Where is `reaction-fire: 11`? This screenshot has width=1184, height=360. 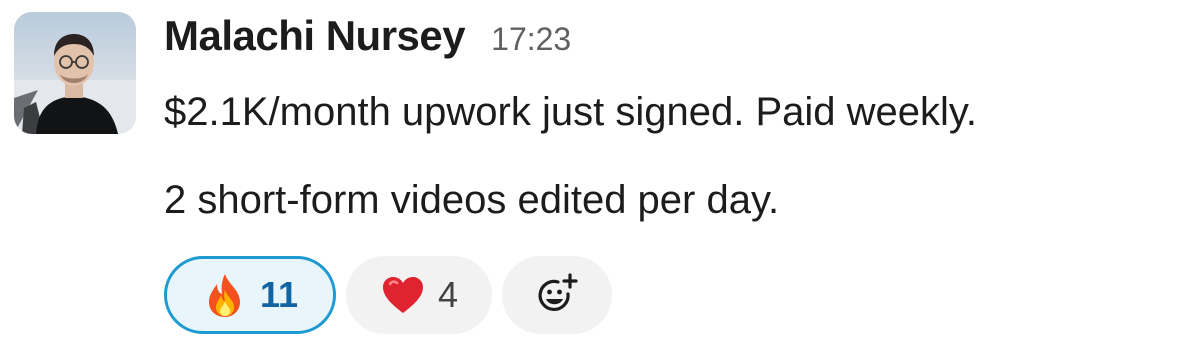 reaction-fire: 11 is located at coordinates (250, 295).